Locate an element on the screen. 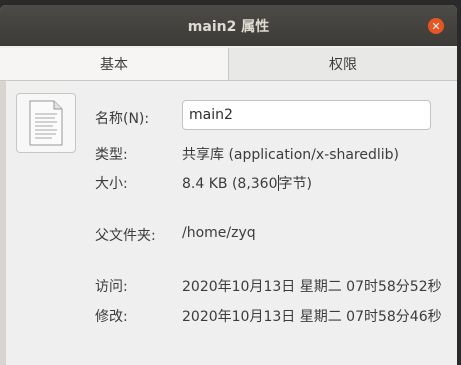 The height and width of the screenshot is (365, 461). title-bar: main2 属性 ✕ is located at coordinates (228, 25).